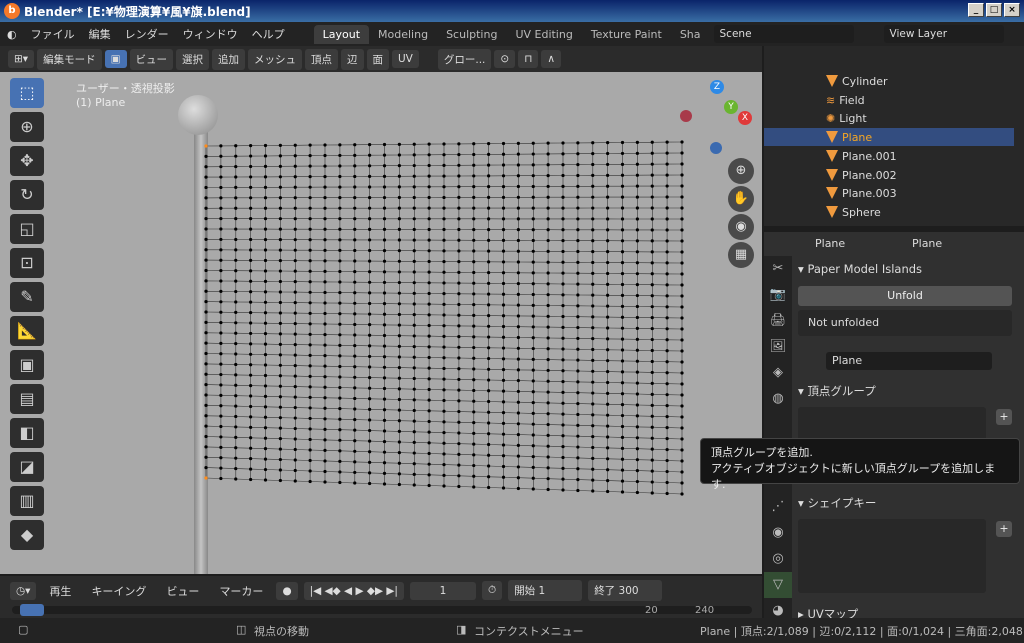  Describe the element at coordinates (287, 590) in the screenshot. I see `record-button: ●` at that location.